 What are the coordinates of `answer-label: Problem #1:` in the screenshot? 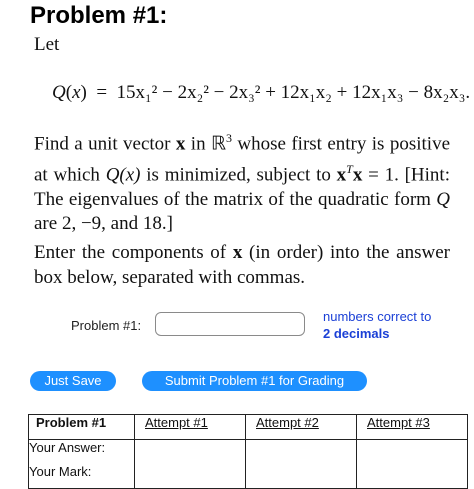 It's located at (106, 325).